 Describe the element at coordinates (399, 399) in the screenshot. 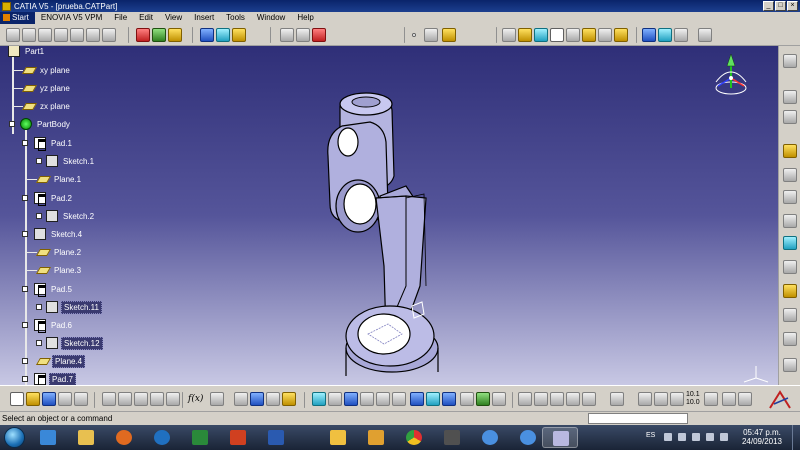

I see `normal-view-icon` at that location.